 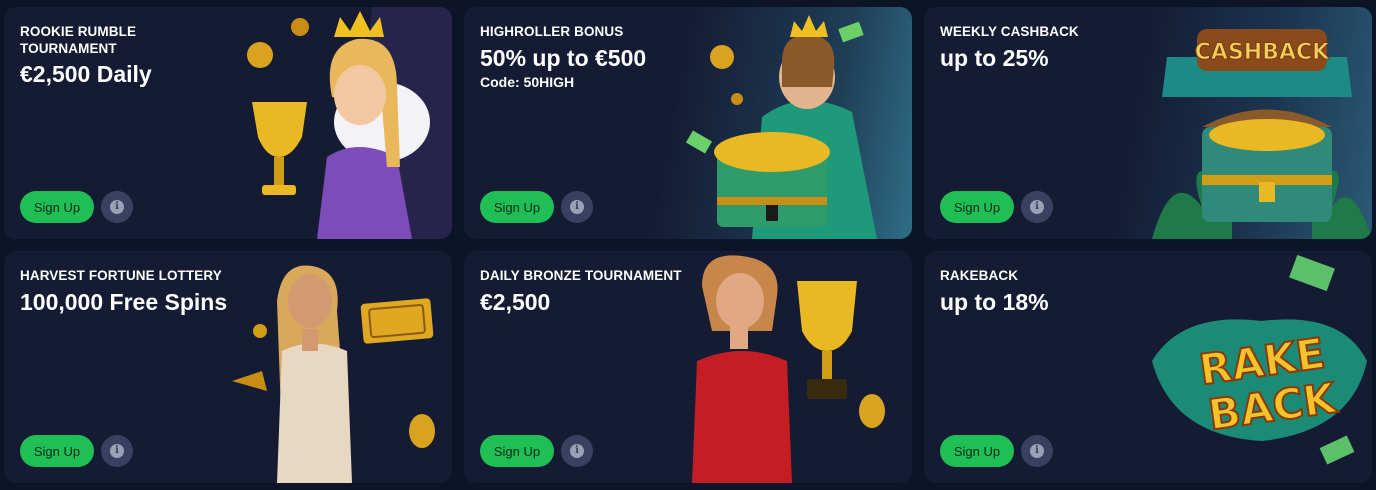 What do you see at coordinates (781, 127) in the screenshot?
I see `king-treasure-chest-illustration` at bounding box center [781, 127].